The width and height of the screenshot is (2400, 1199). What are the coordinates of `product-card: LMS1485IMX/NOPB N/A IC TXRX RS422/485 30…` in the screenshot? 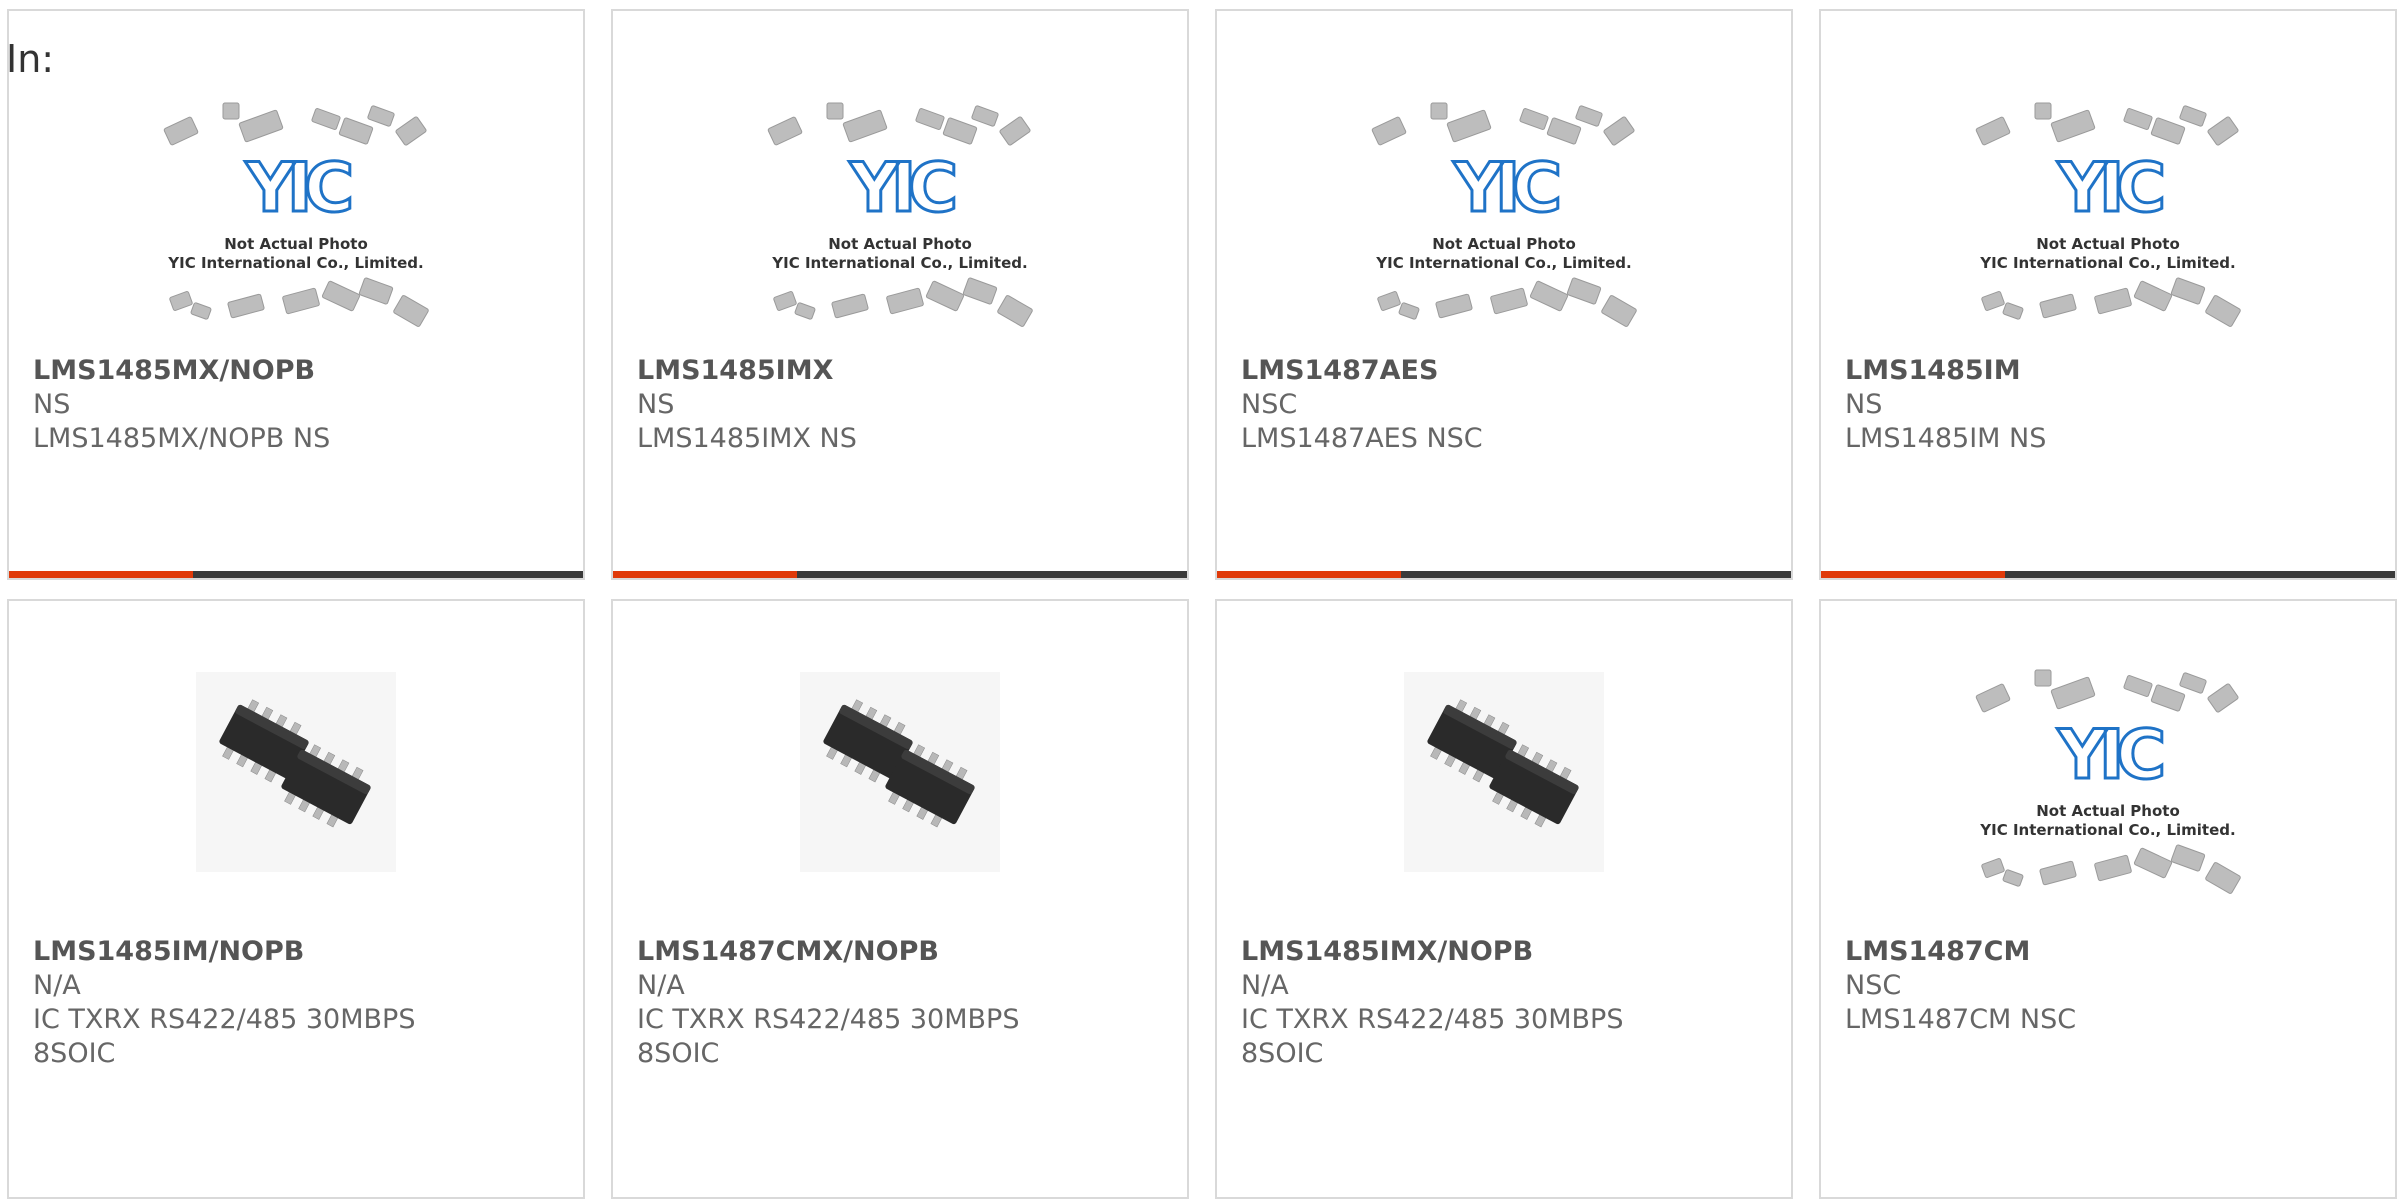 It's located at (1504, 899).